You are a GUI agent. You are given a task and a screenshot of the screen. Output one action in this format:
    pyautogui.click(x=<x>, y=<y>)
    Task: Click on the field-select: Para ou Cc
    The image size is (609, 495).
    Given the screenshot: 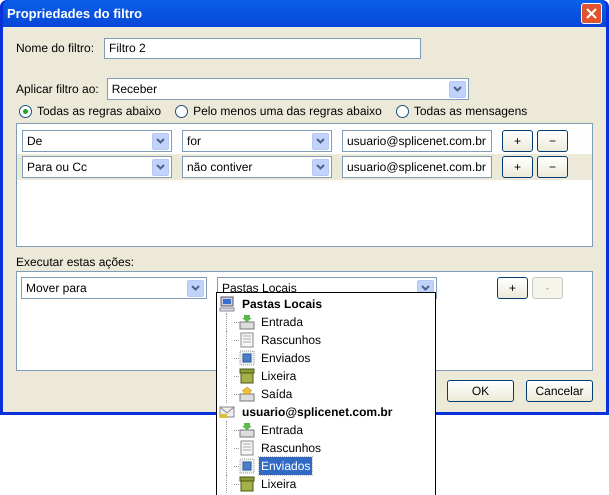 What is the action you would take?
    pyautogui.click(x=97, y=167)
    